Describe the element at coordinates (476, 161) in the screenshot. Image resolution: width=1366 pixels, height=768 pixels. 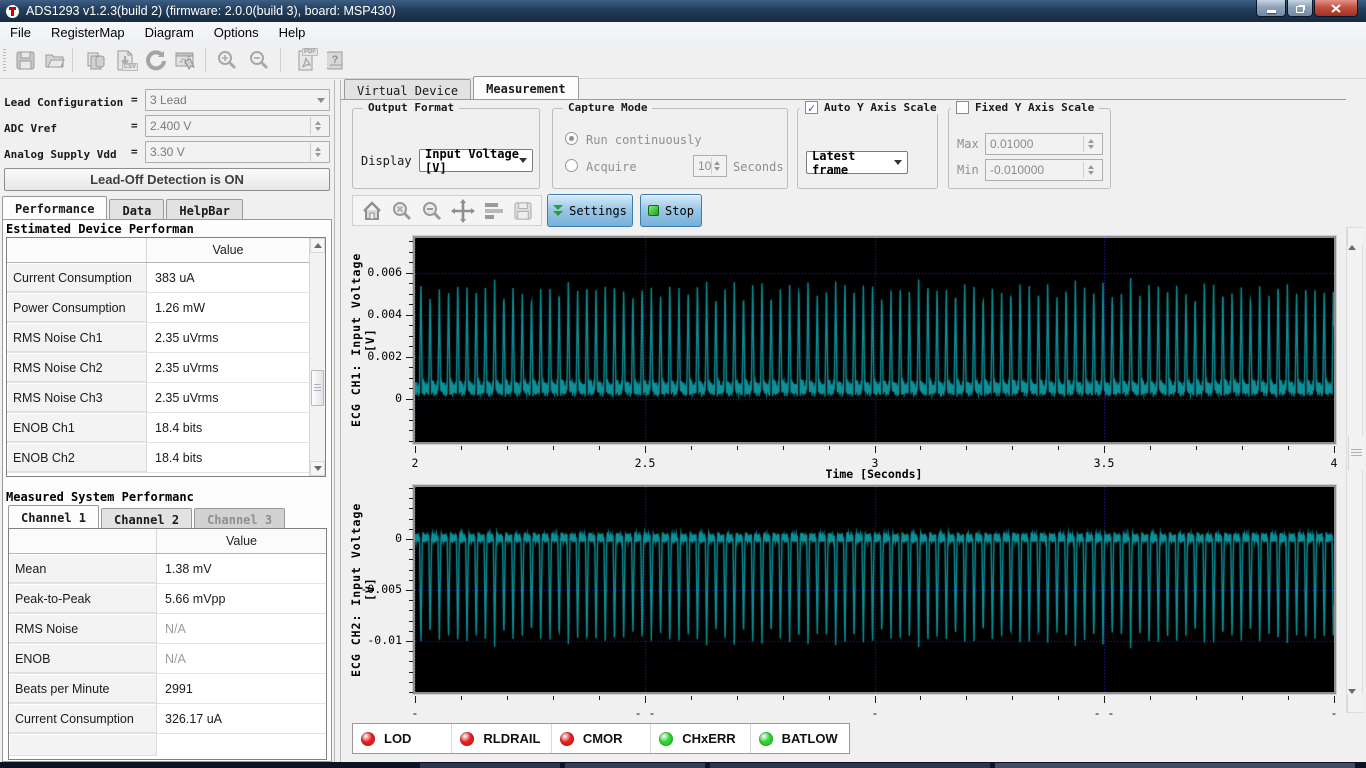
I see `display-dropdown: Input Voltage [V]` at that location.